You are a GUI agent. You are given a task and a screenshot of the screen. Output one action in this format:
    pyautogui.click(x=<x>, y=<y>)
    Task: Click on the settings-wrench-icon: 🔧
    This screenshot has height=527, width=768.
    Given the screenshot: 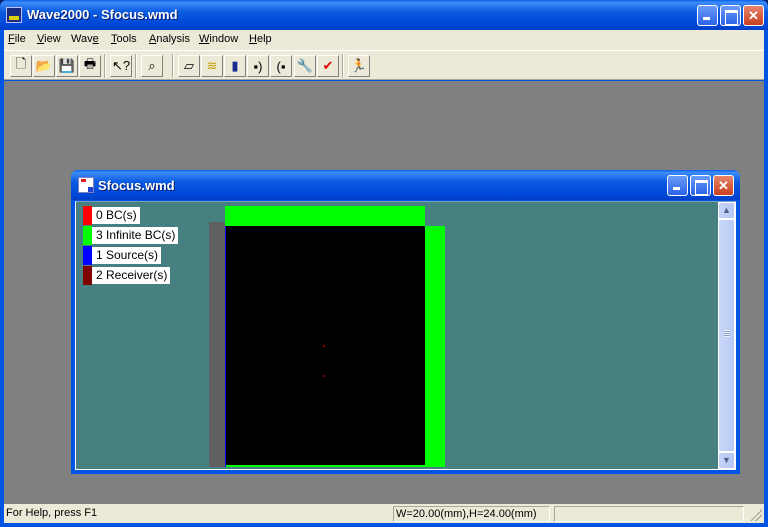 What is the action you would take?
    pyautogui.click(x=305, y=65)
    